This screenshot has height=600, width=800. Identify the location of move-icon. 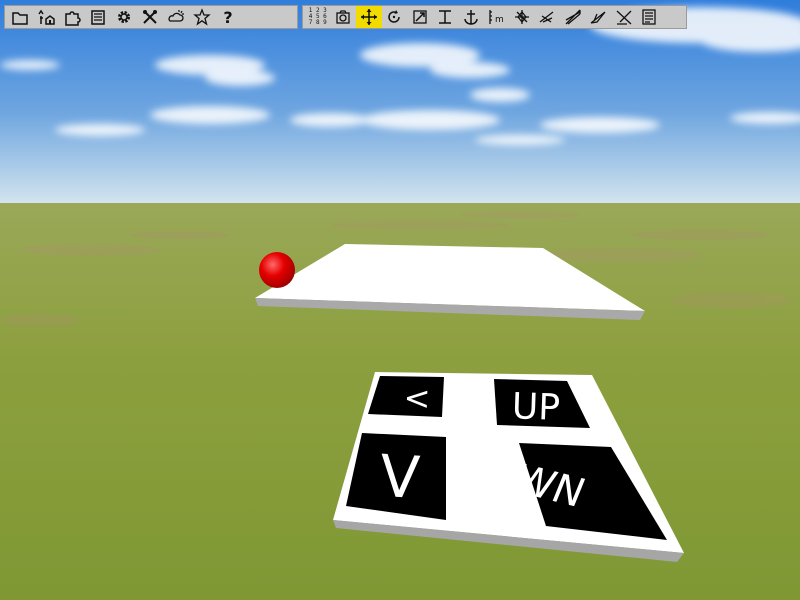
(368, 17).